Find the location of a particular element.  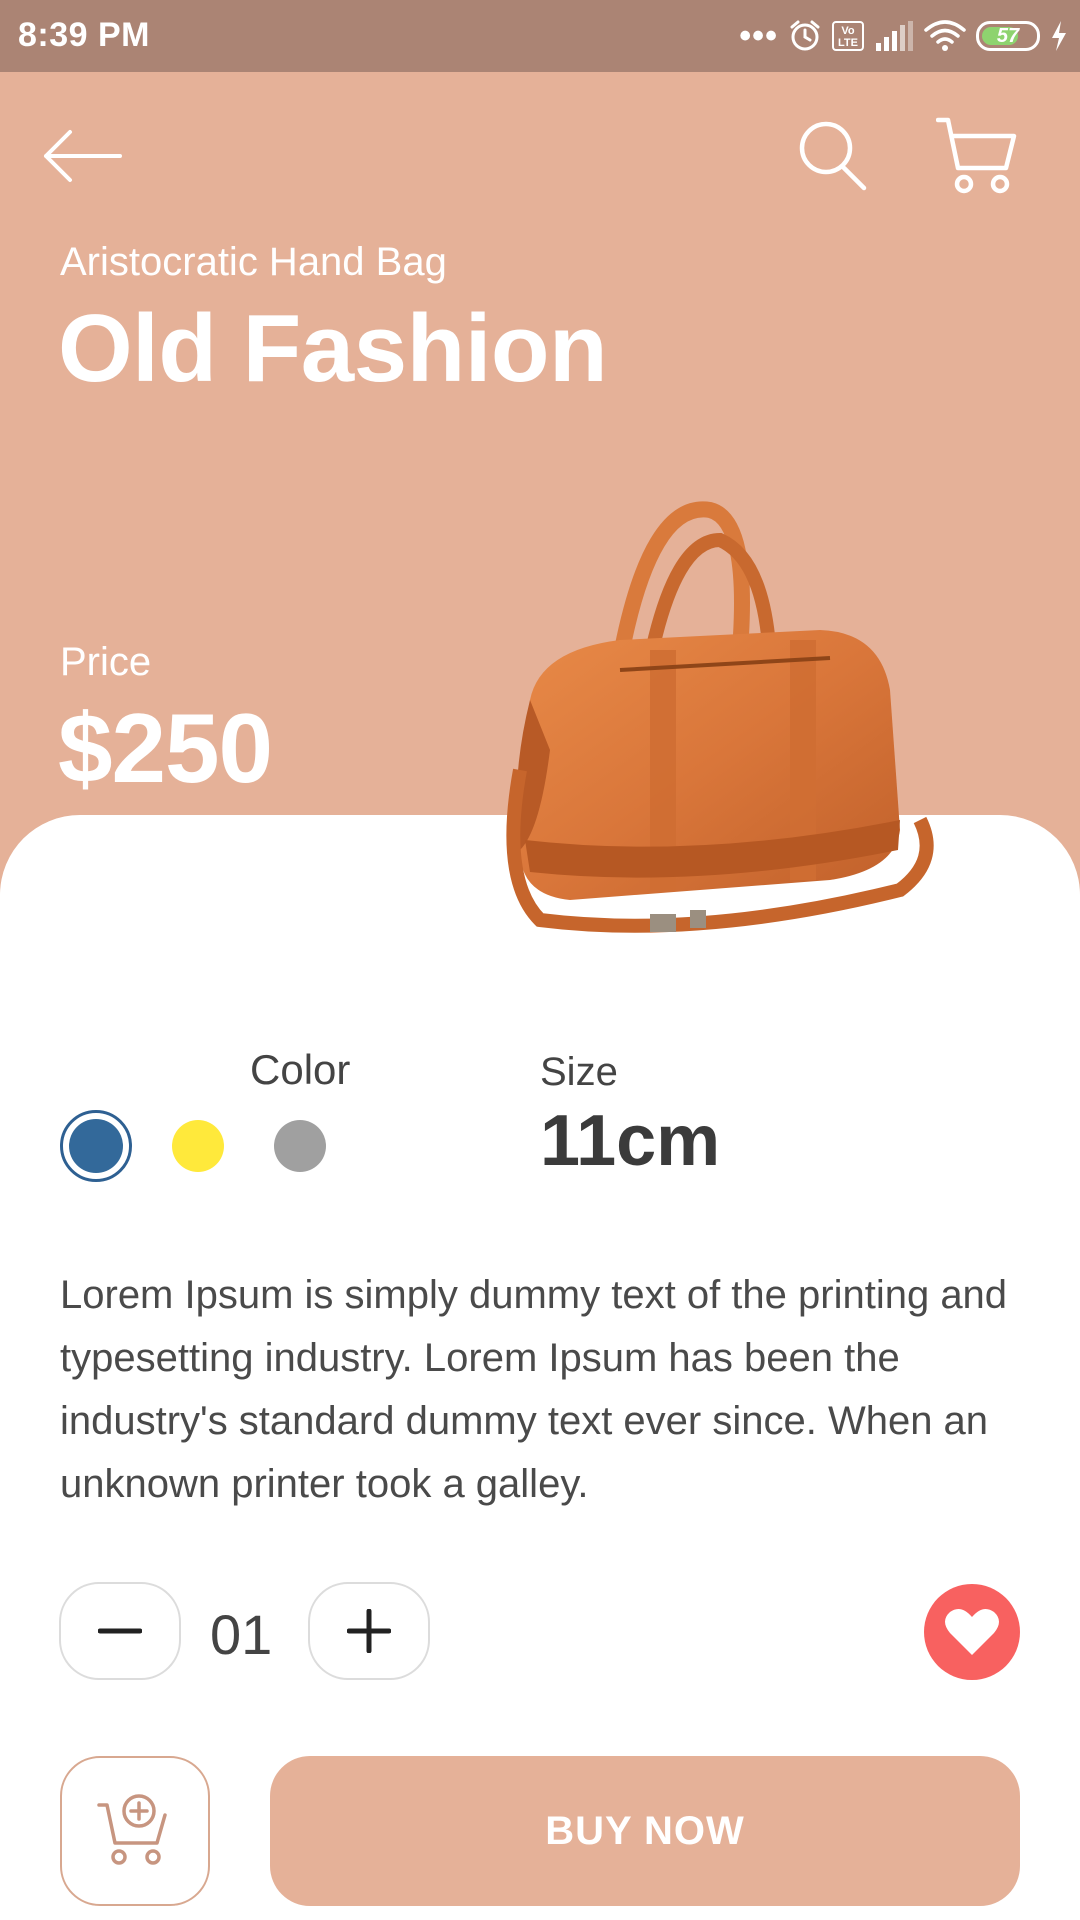

heart-icon is located at coordinates (972, 1631).